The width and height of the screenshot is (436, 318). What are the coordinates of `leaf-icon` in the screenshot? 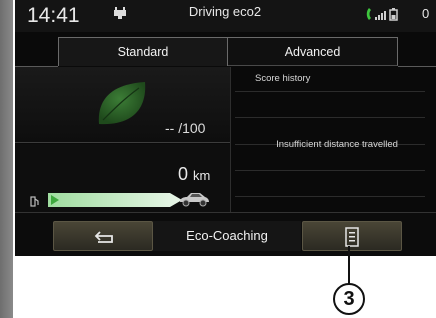 It's located at (122, 106).